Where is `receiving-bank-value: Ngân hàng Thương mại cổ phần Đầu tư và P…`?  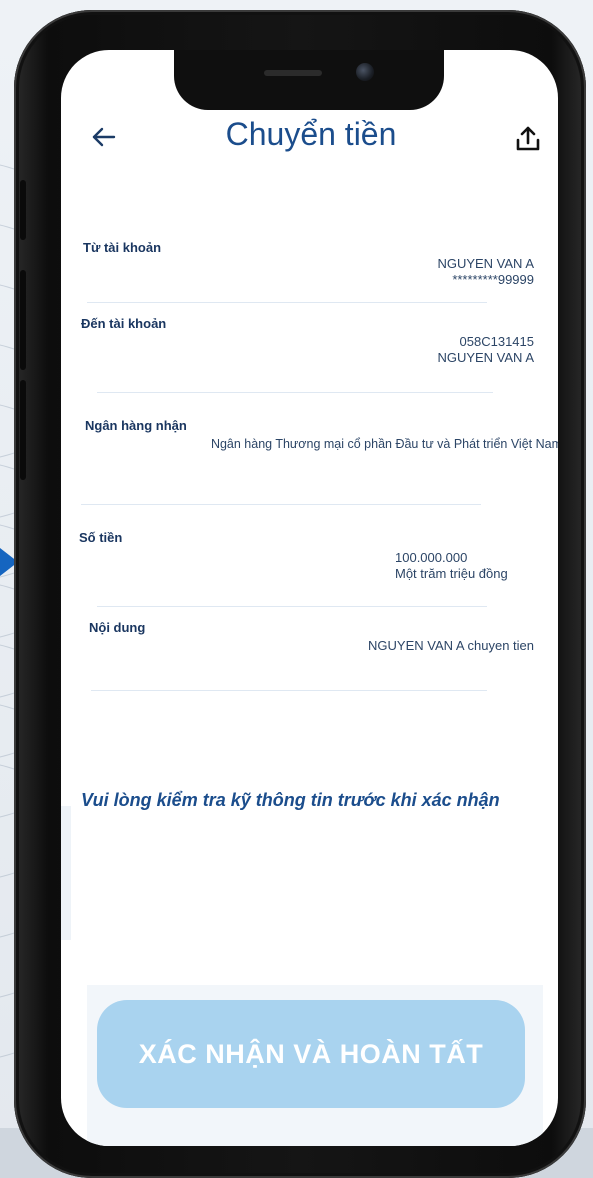
receiving-bank-value: Ngân hàng Thương mại cổ phần Đầu tư và P… is located at coordinates (384, 444).